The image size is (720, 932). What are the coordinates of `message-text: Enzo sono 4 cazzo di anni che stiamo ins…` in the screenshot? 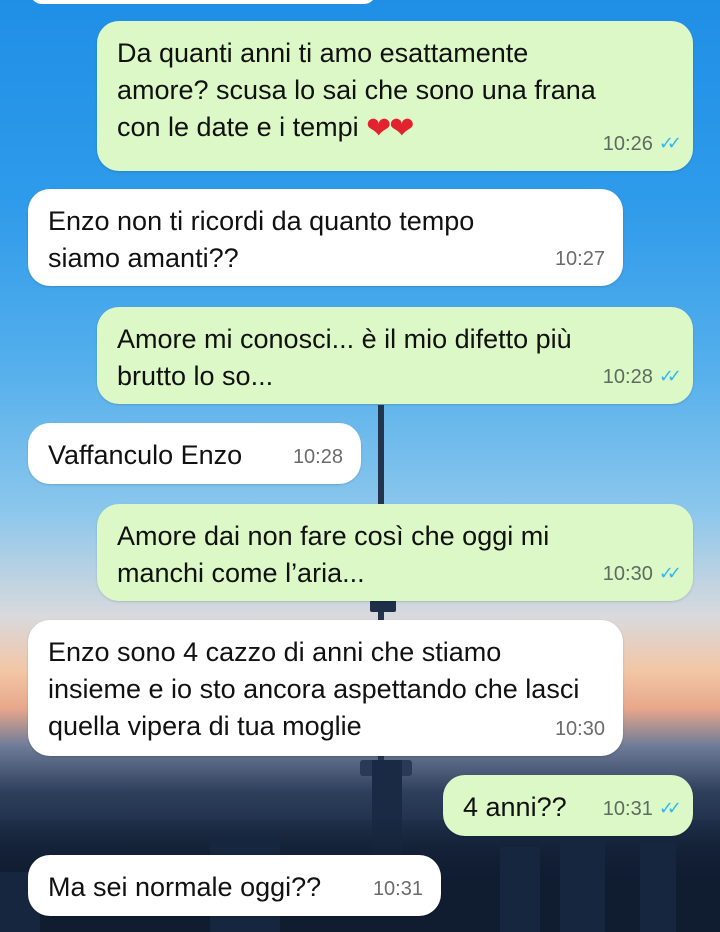 It's located at (314, 689).